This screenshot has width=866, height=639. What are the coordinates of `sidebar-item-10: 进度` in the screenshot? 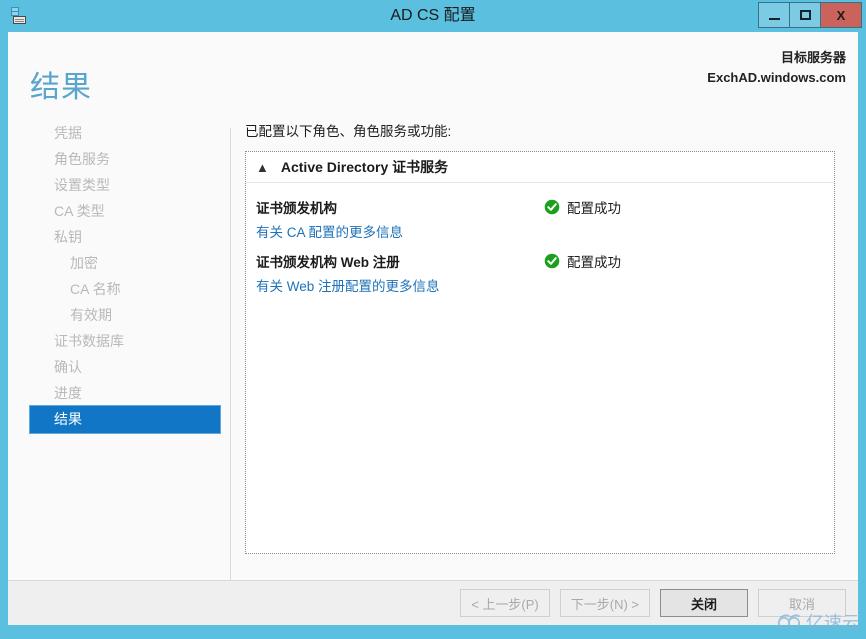 It's located at (115, 393).